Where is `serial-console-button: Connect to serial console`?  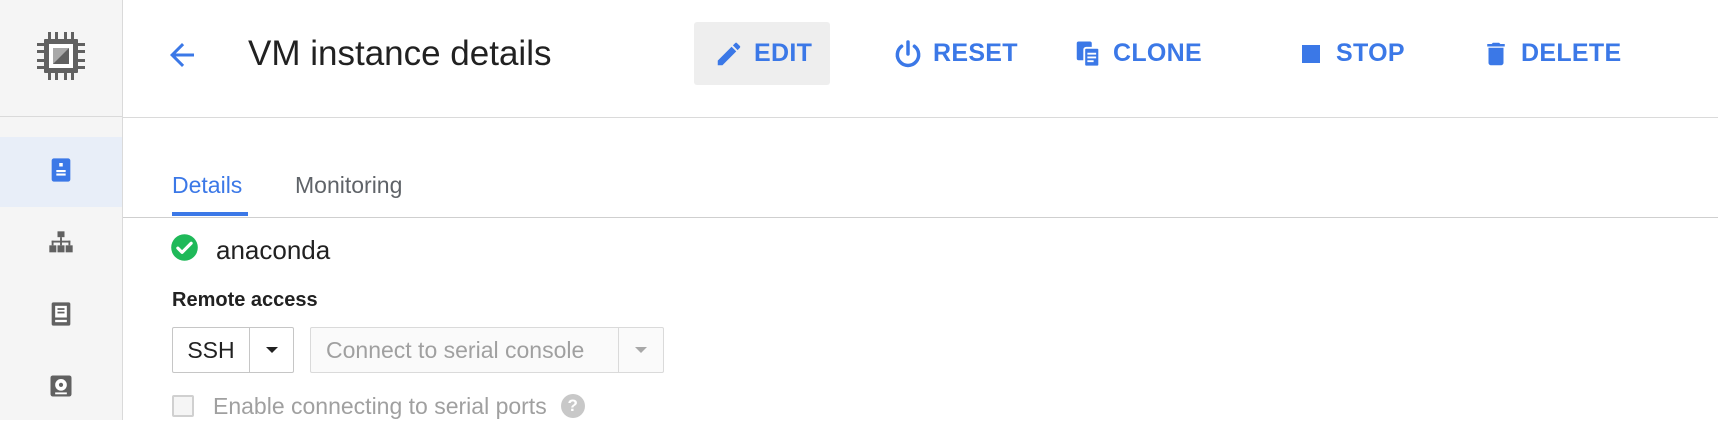
serial-console-button: Connect to serial console is located at coordinates (465, 350).